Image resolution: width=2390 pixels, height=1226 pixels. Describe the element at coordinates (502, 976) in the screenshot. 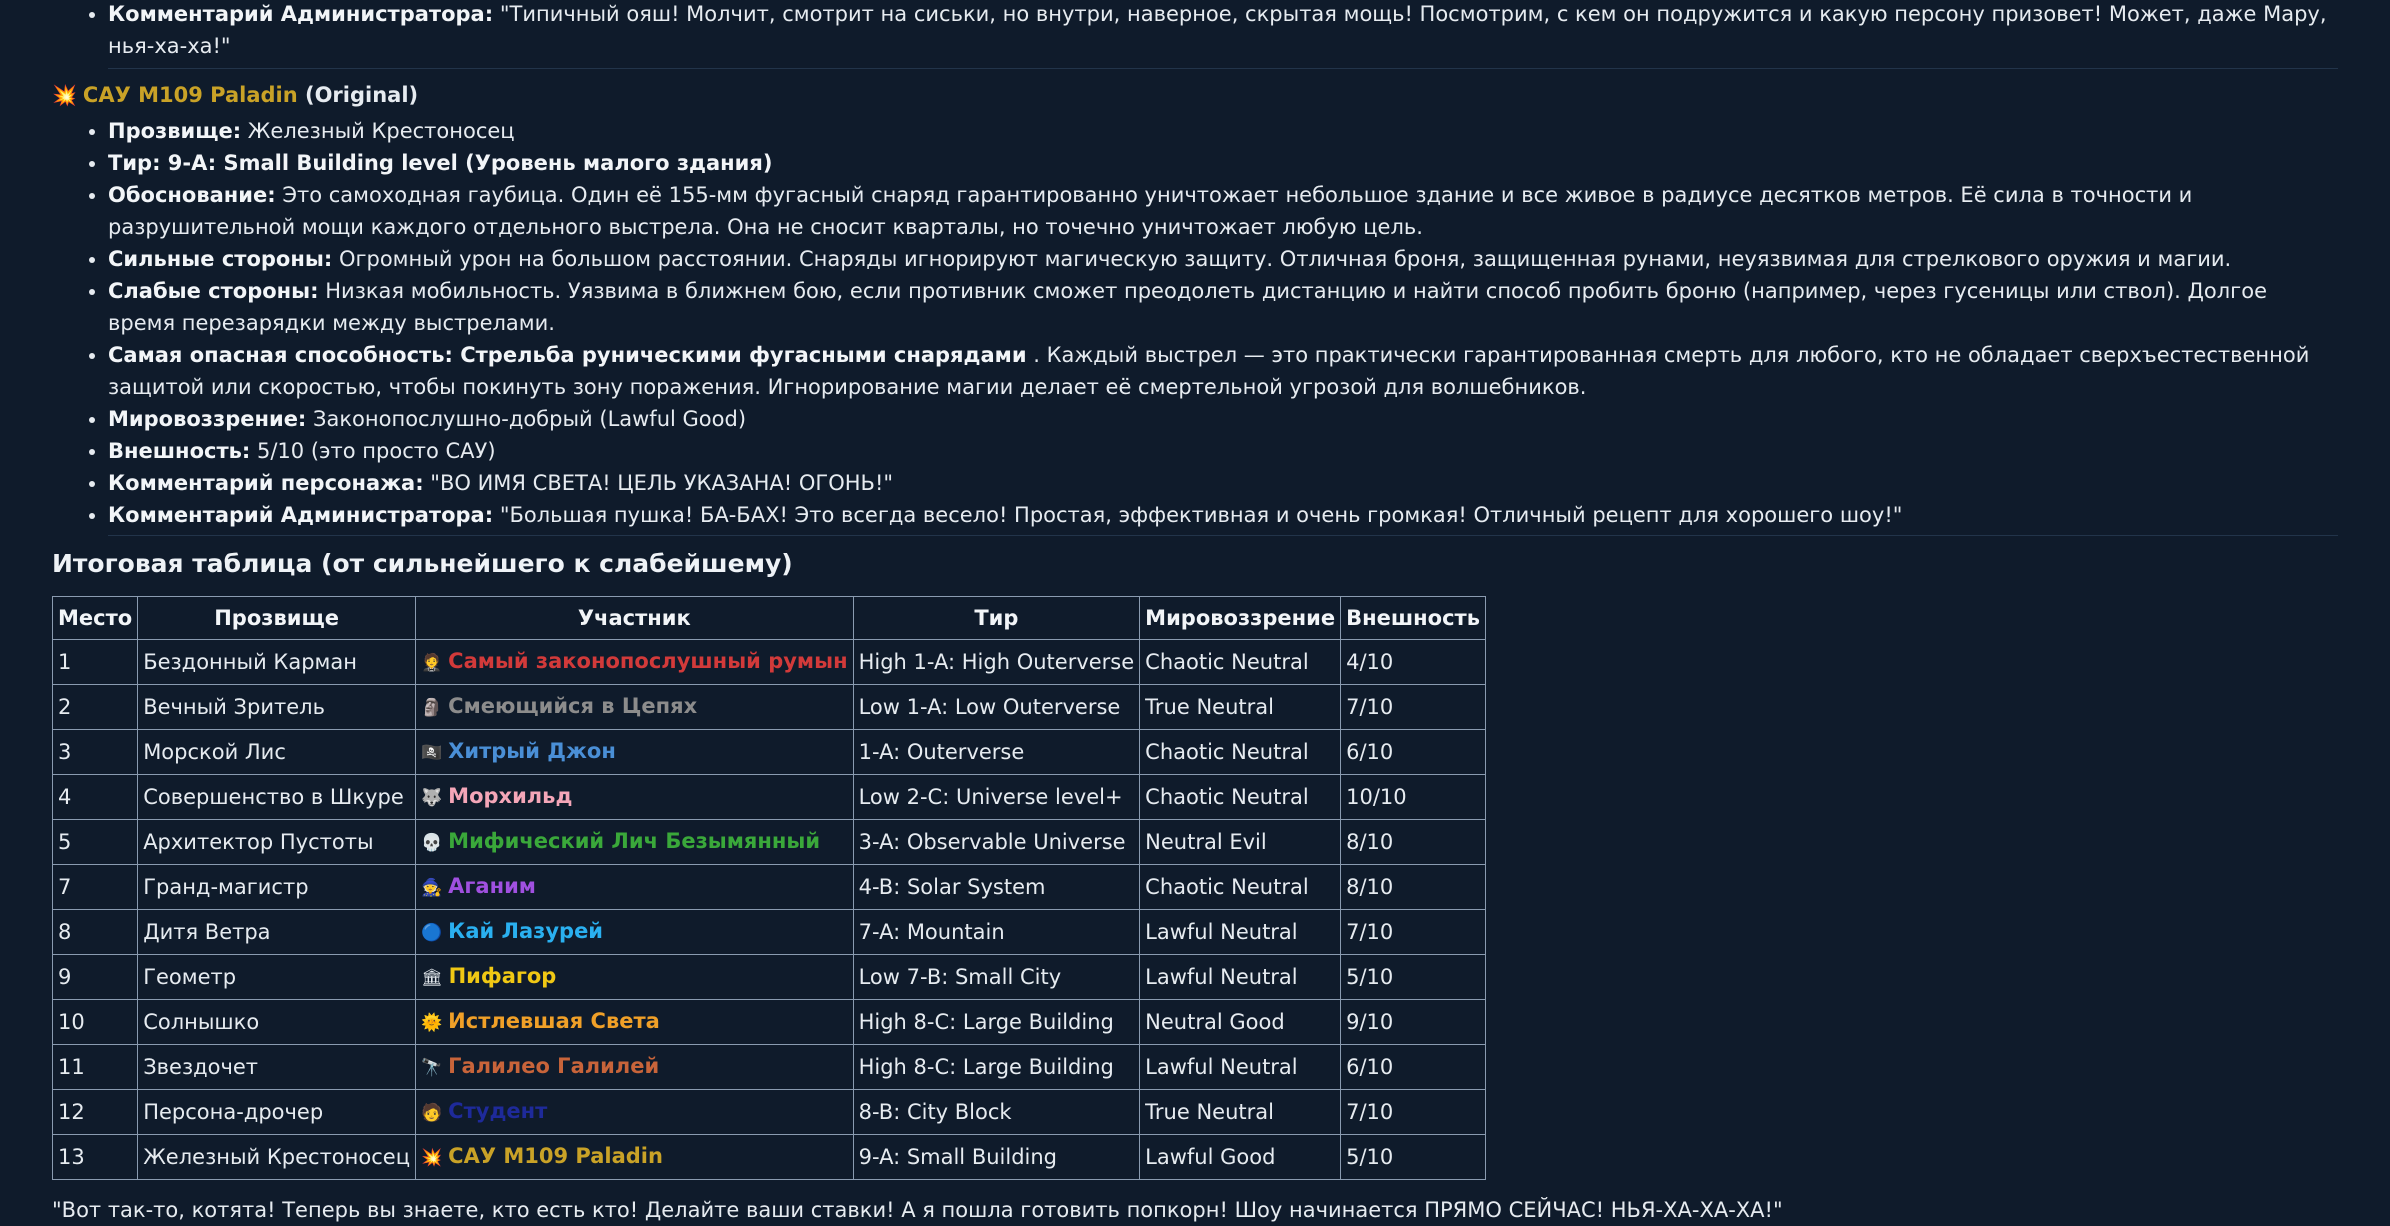

I see `participant-name: Пифагор` at that location.